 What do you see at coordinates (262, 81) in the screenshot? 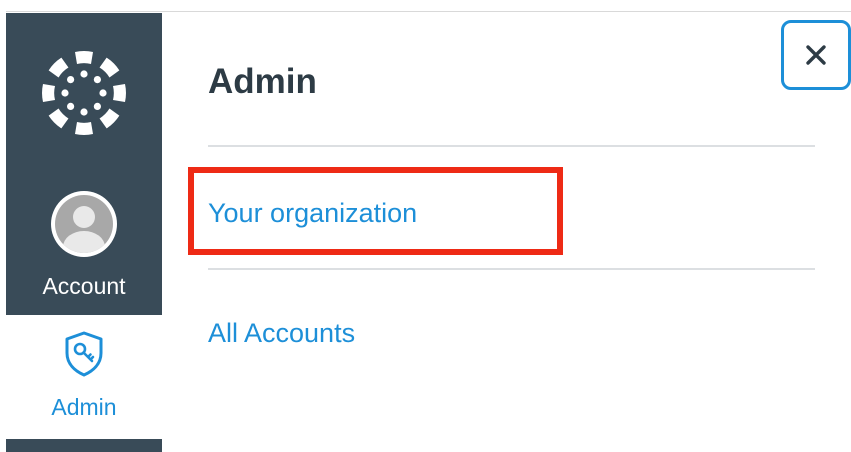
I see `tray-title: Admin` at bounding box center [262, 81].